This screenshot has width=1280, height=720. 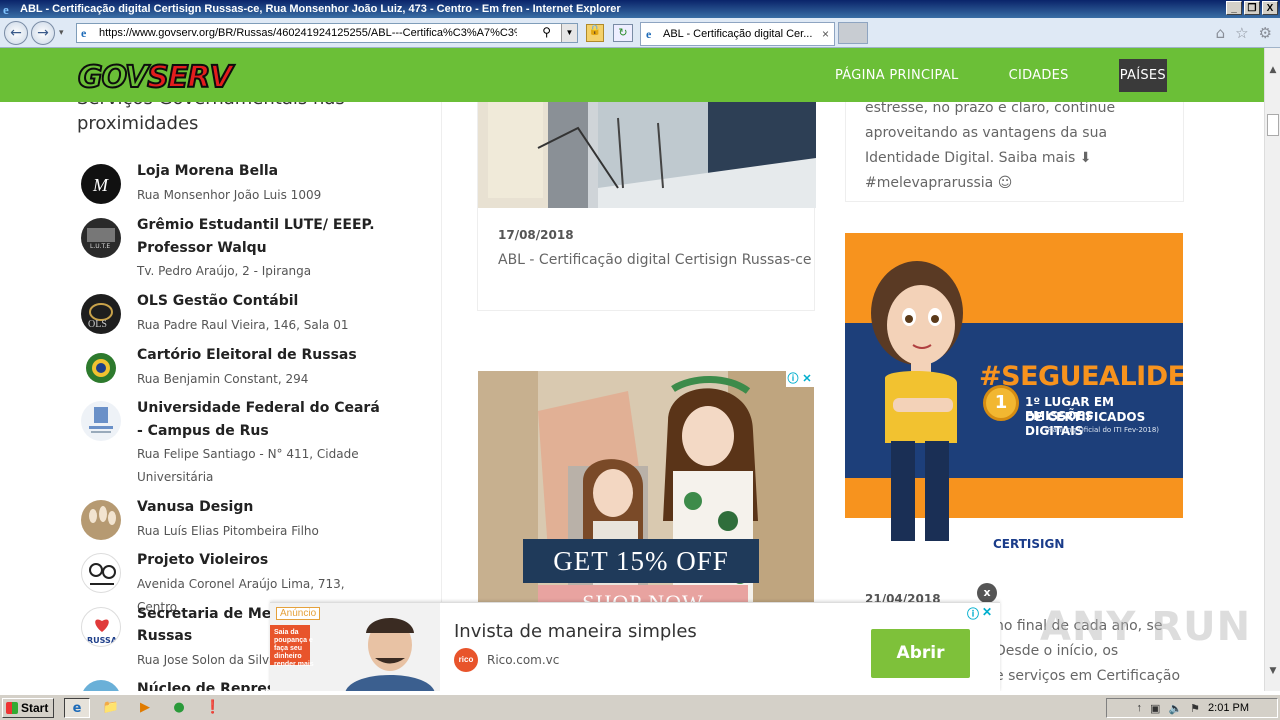 What do you see at coordinates (1088, 676) in the screenshot?
I see `excerpt-line: e serviços em Certificação` at bounding box center [1088, 676].